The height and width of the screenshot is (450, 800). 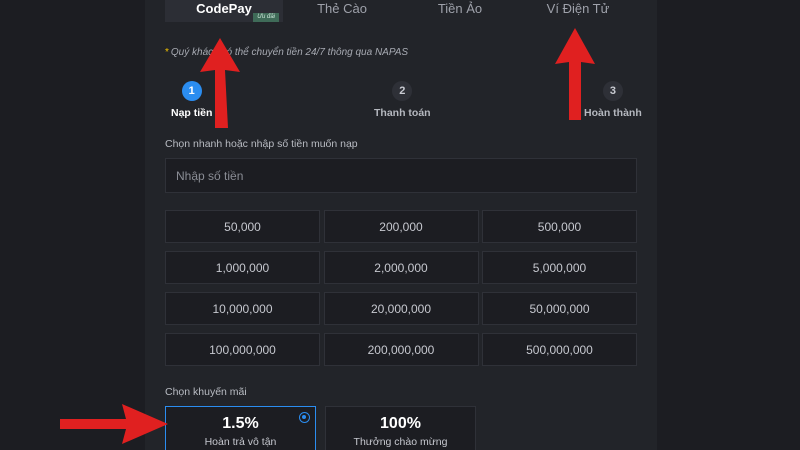 I want to click on step-label: Hoàn thành, so click(x=613, y=113).